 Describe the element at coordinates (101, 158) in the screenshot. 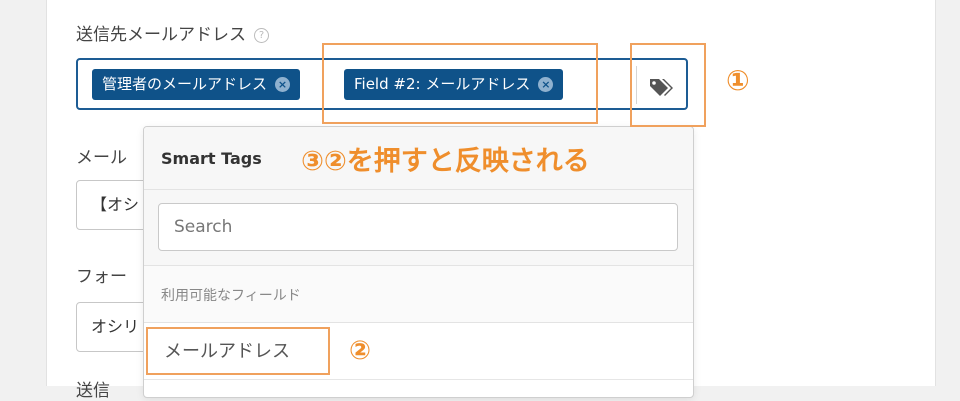

I see `email-subject-label: メール` at that location.